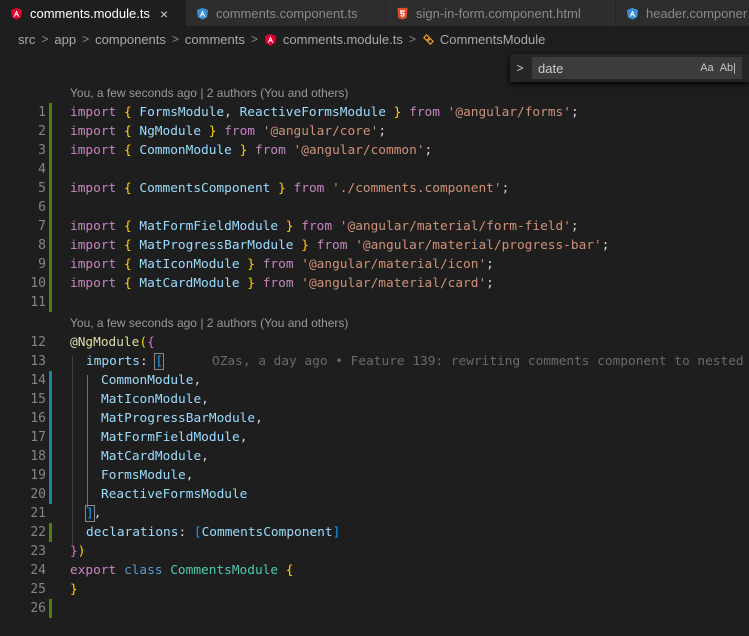 The image size is (749, 636). Describe the element at coordinates (38, 608) in the screenshot. I see `line-number: 26` at that location.